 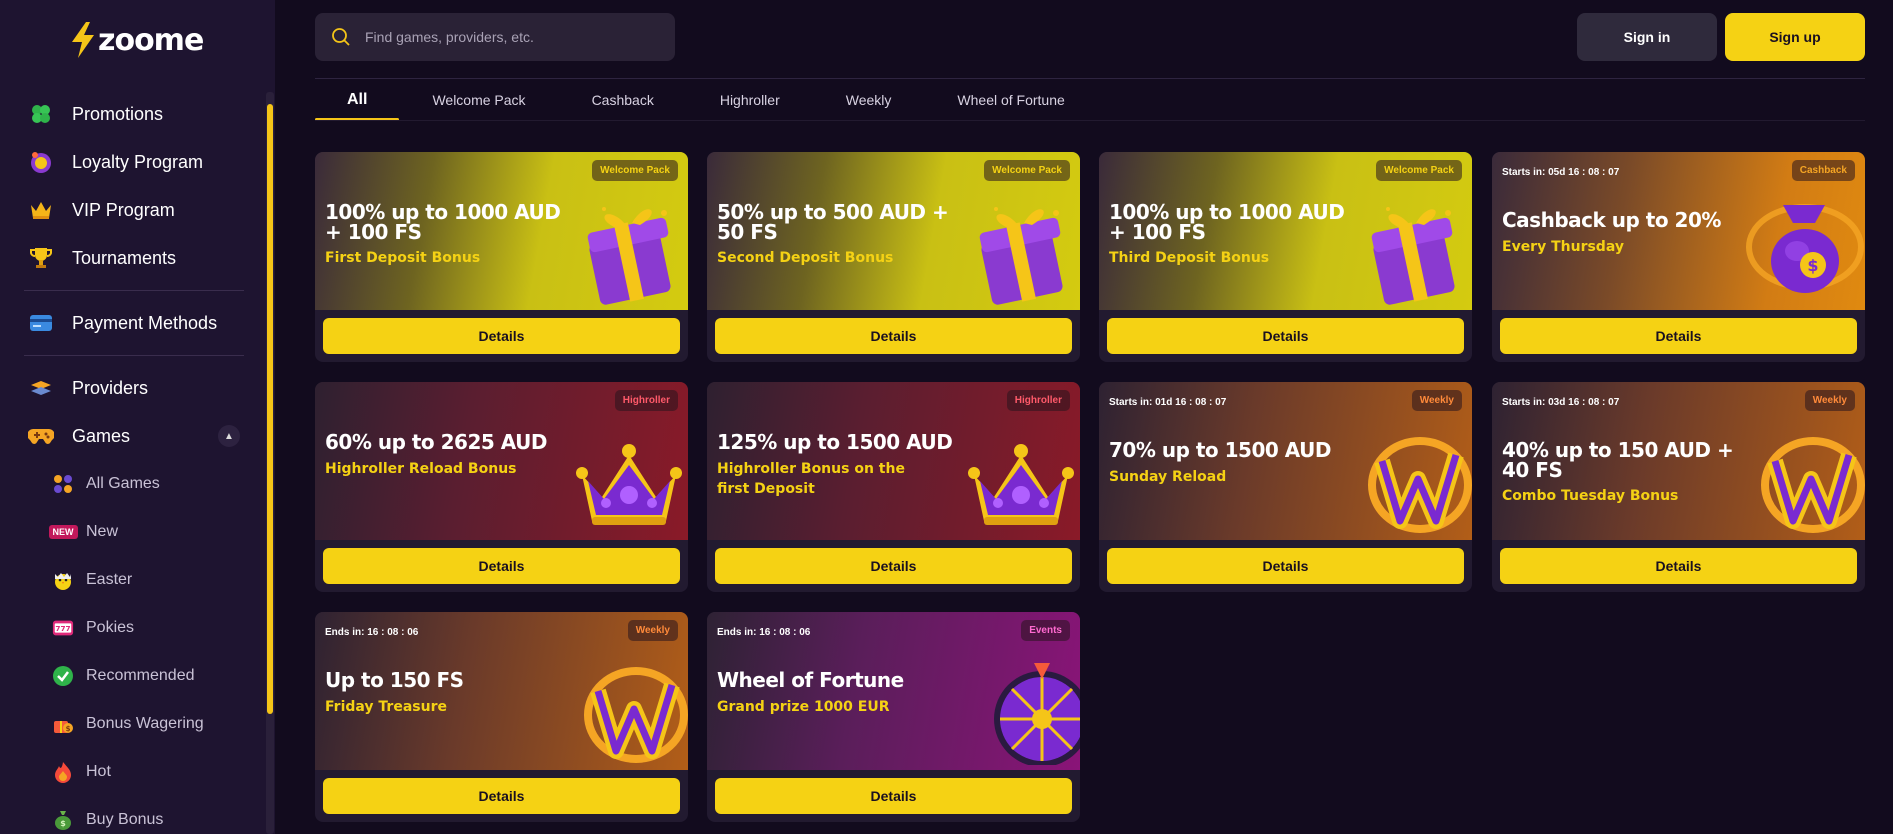 What do you see at coordinates (478, 100) in the screenshot?
I see `tab-welcome-pack: Welcome Pack` at bounding box center [478, 100].